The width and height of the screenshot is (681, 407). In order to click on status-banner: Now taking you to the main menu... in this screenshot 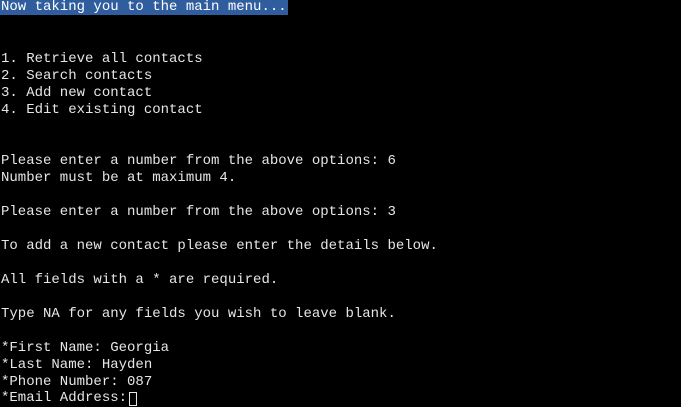, I will do `click(144, 7)`.